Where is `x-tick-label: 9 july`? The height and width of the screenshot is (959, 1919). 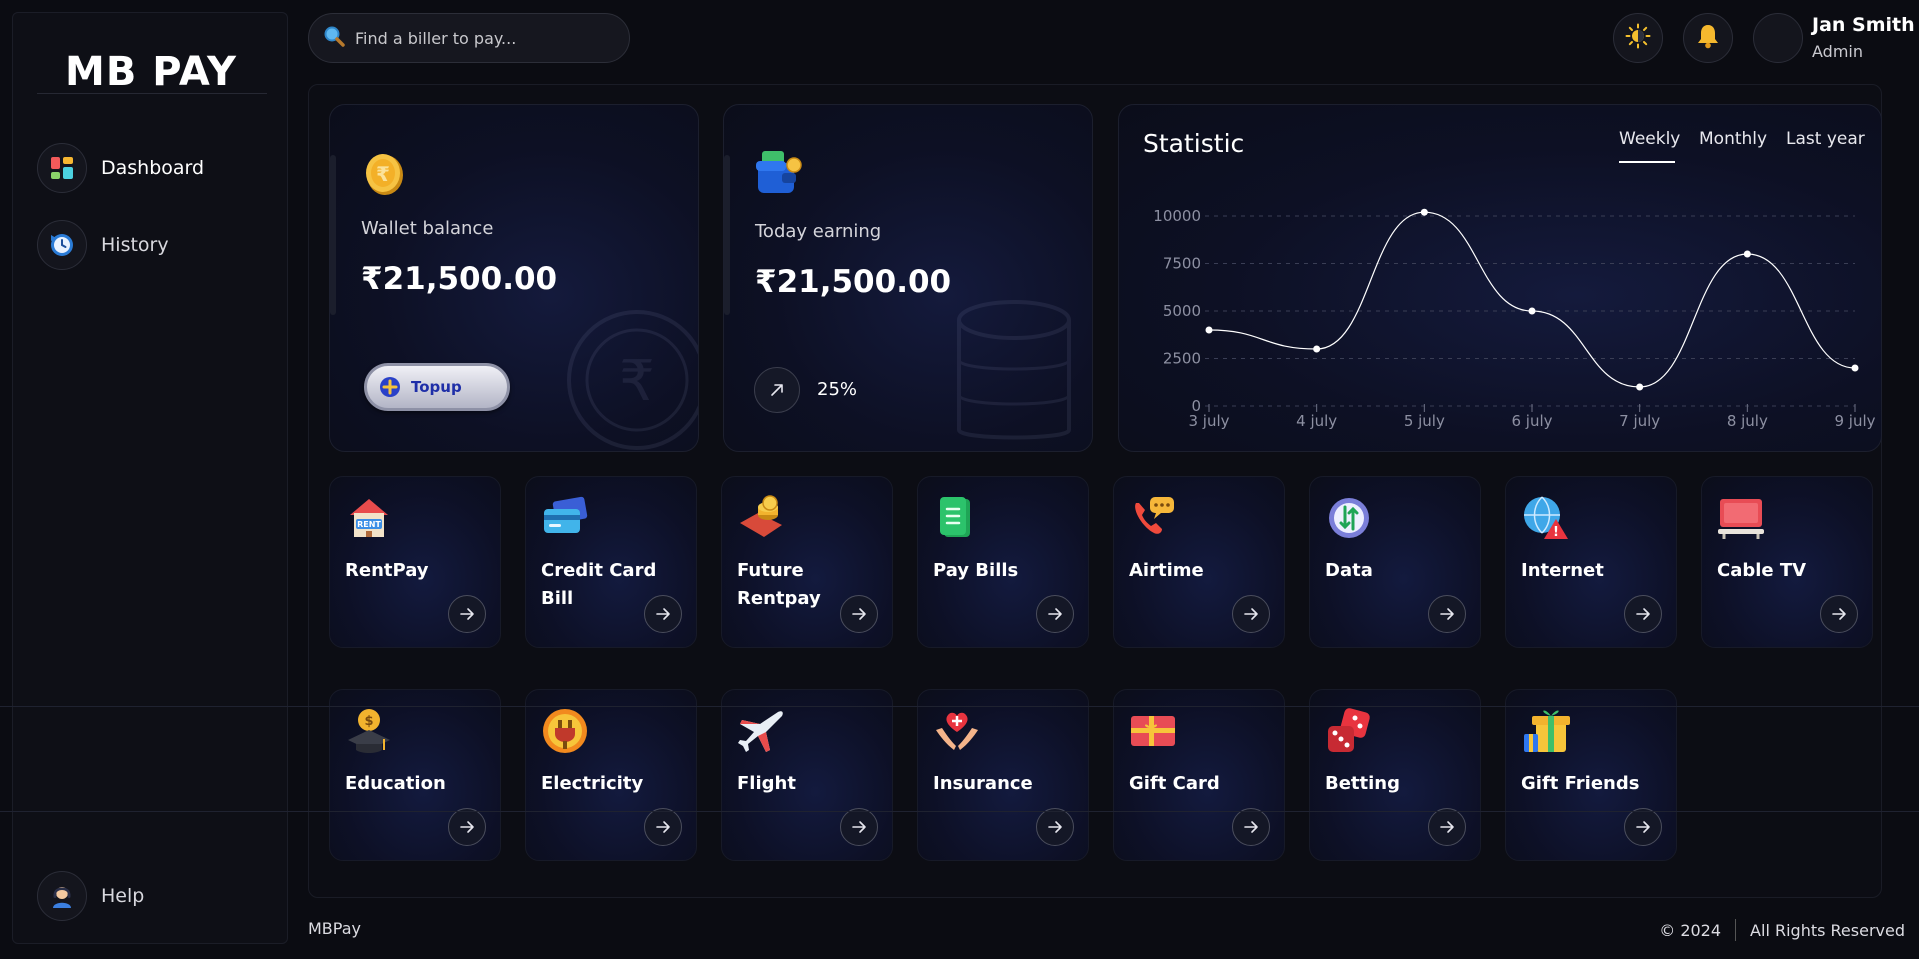 x-tick-label: 9 july is located at coordinates (1854, 421).